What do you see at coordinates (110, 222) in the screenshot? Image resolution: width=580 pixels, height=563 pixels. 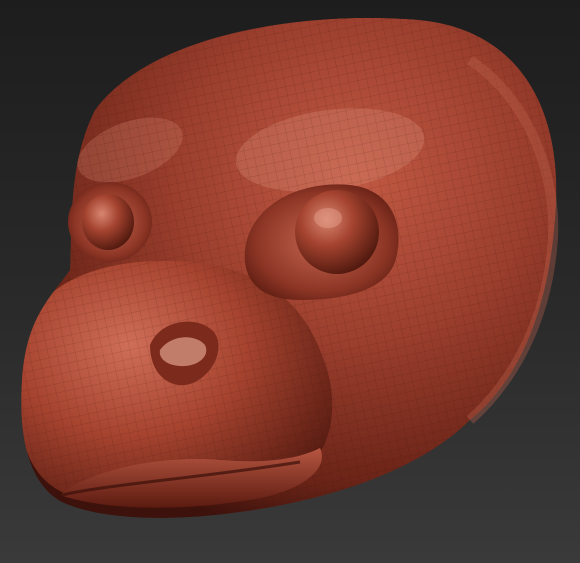 I see `left-eye` at bounding box center [110, 222].